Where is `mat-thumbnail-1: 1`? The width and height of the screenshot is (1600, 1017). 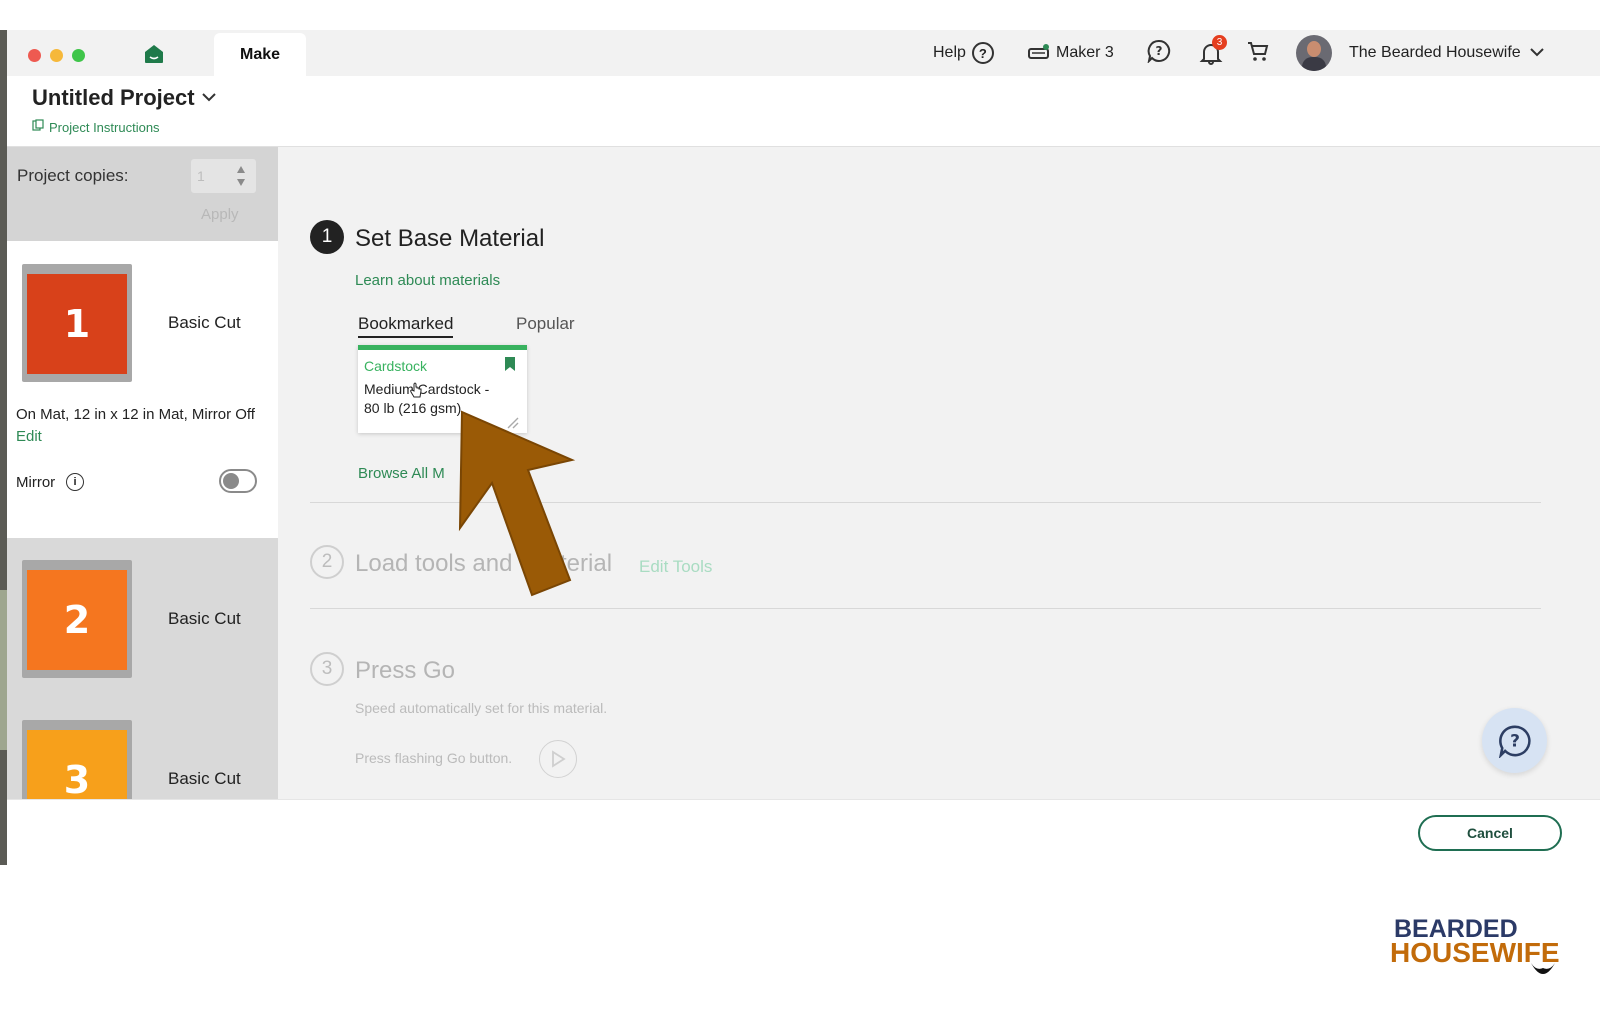
mat-thumbnail-1: 1 is located at coordinates (77, 323).